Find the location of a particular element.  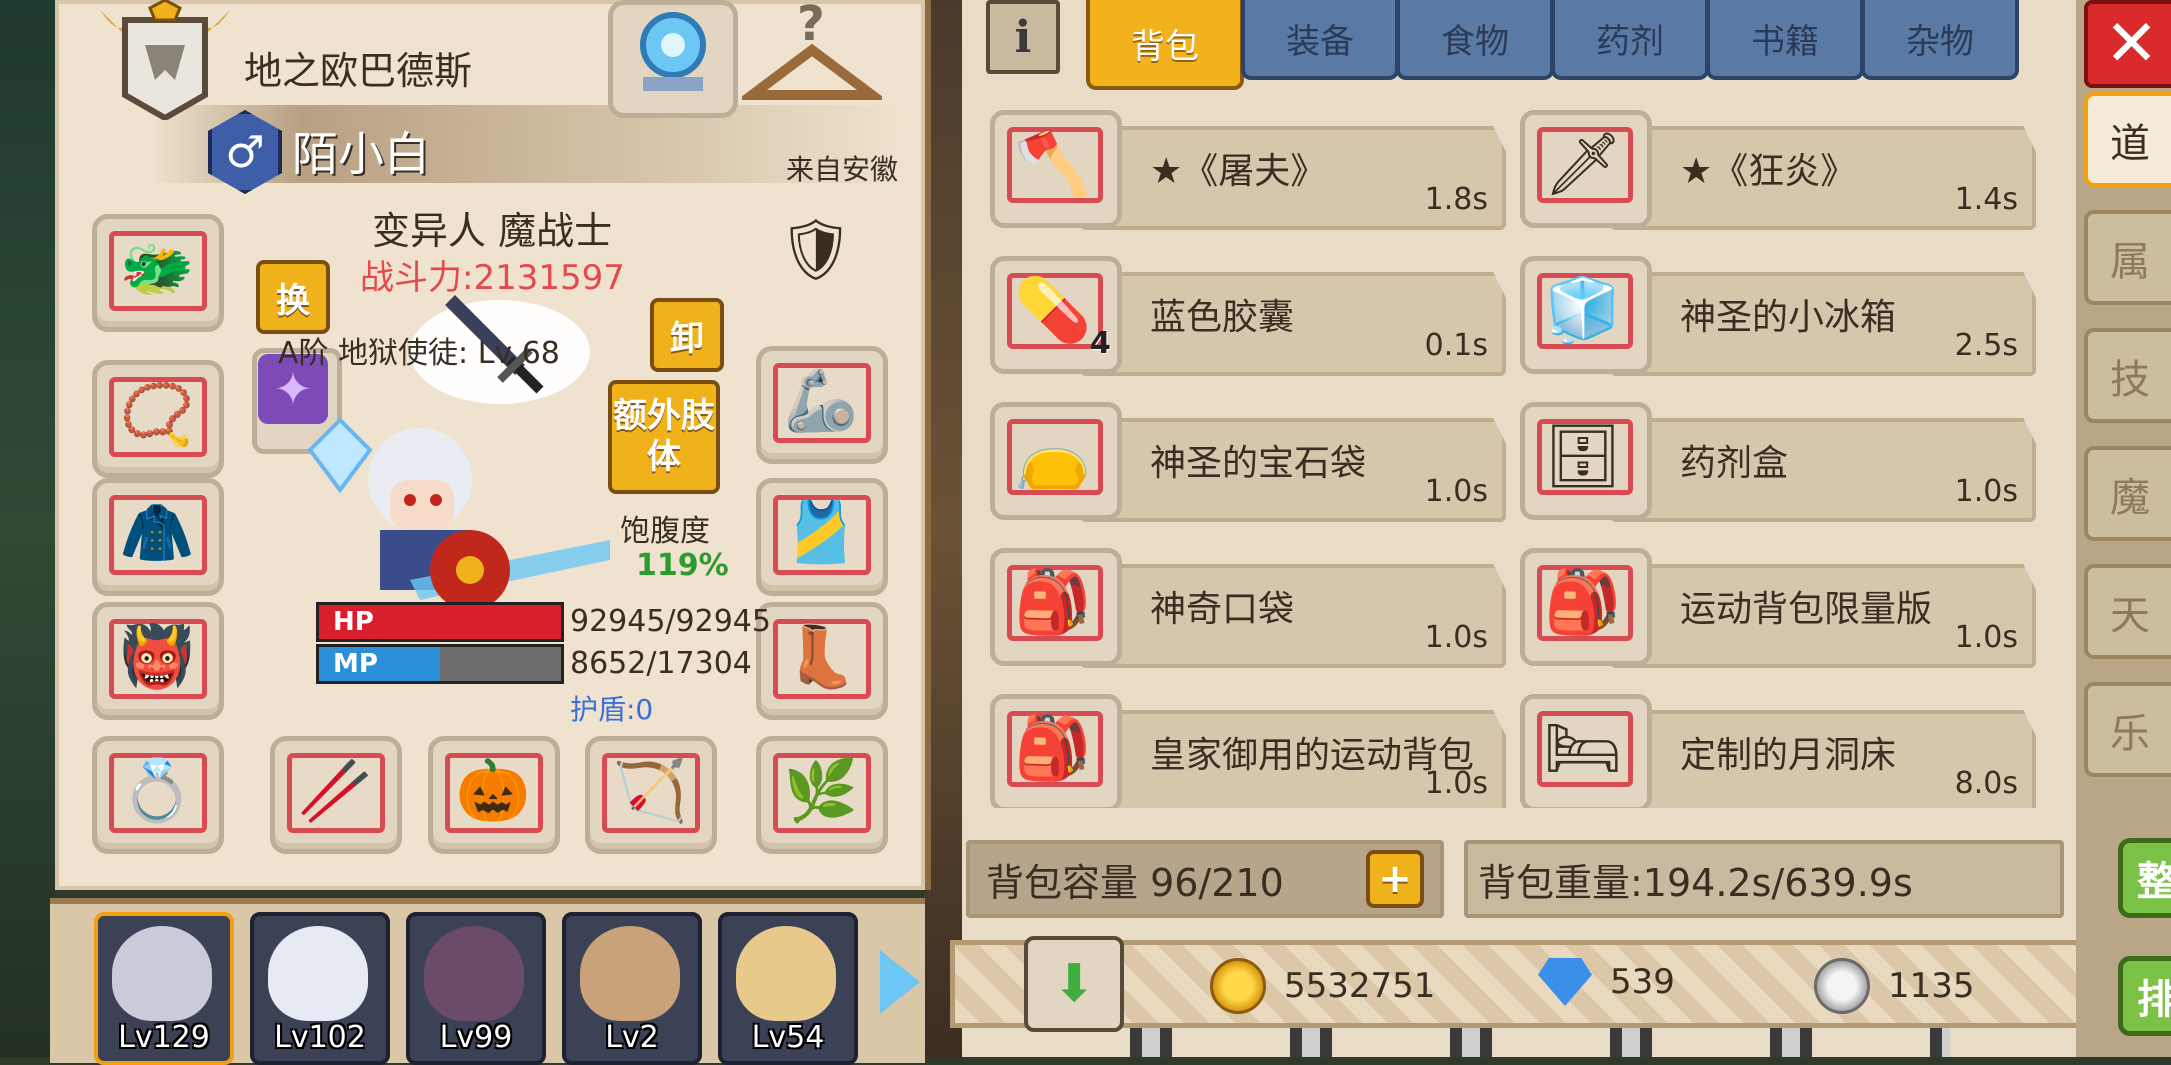

side-tab-2: 技 is located at coordinates (2127, 375).